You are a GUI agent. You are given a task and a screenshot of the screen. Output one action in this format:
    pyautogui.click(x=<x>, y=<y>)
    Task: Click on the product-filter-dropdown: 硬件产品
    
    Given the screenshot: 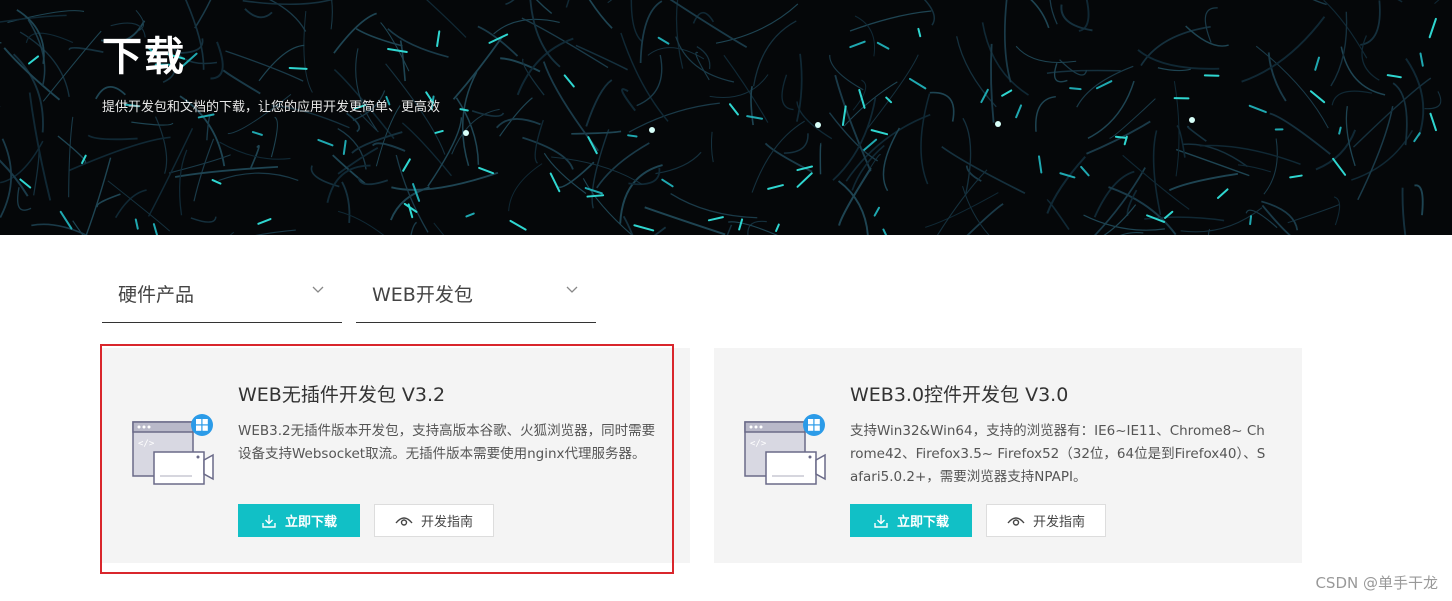 What is the action you would take?
    pyautogui.click(x=222, y=294)
    